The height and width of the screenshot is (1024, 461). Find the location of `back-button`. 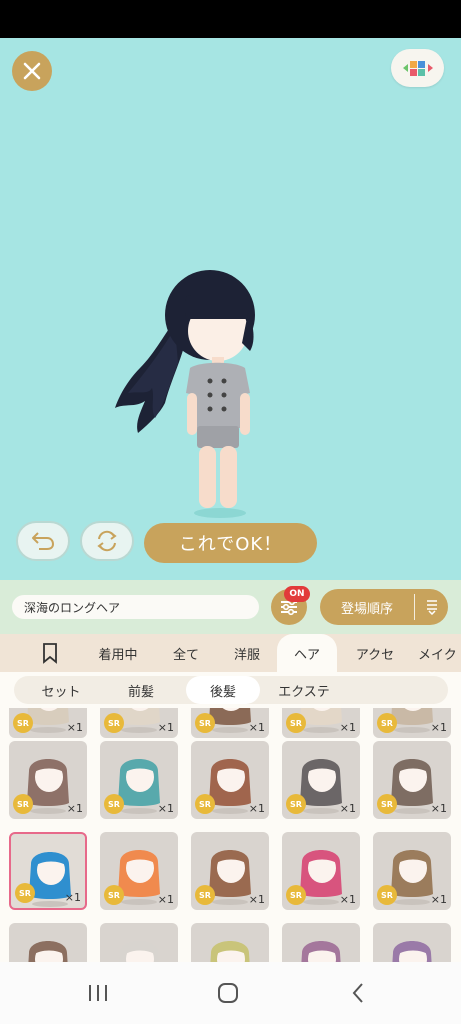

back-button is located at coordinates (358, 993).